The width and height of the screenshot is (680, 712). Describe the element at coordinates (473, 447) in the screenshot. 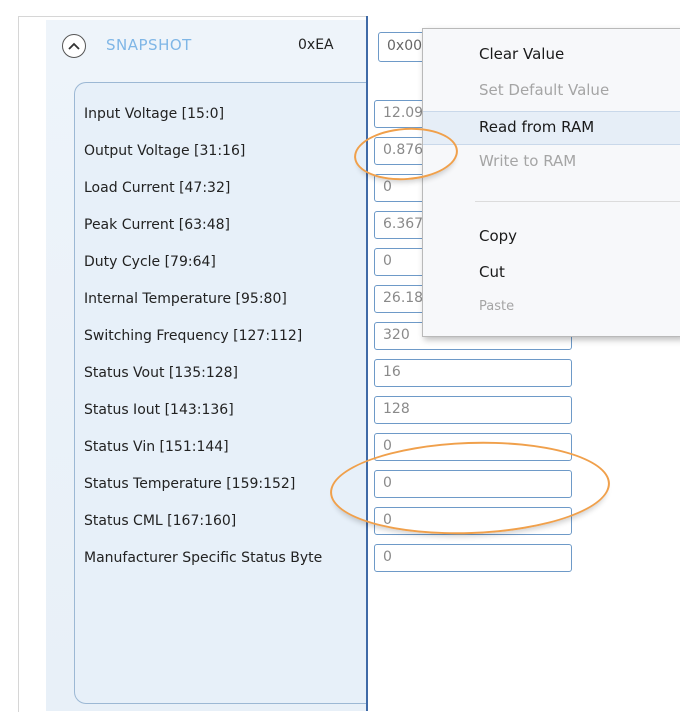

I see `value-status-vin: 0` at that location.